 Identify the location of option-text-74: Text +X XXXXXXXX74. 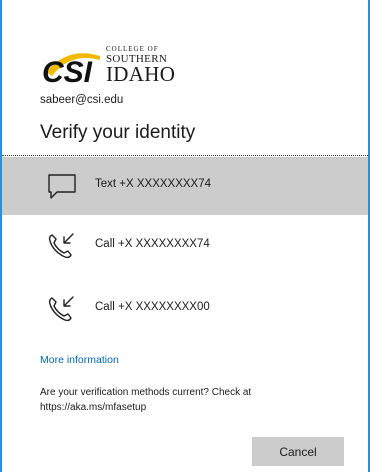
(185, 186).